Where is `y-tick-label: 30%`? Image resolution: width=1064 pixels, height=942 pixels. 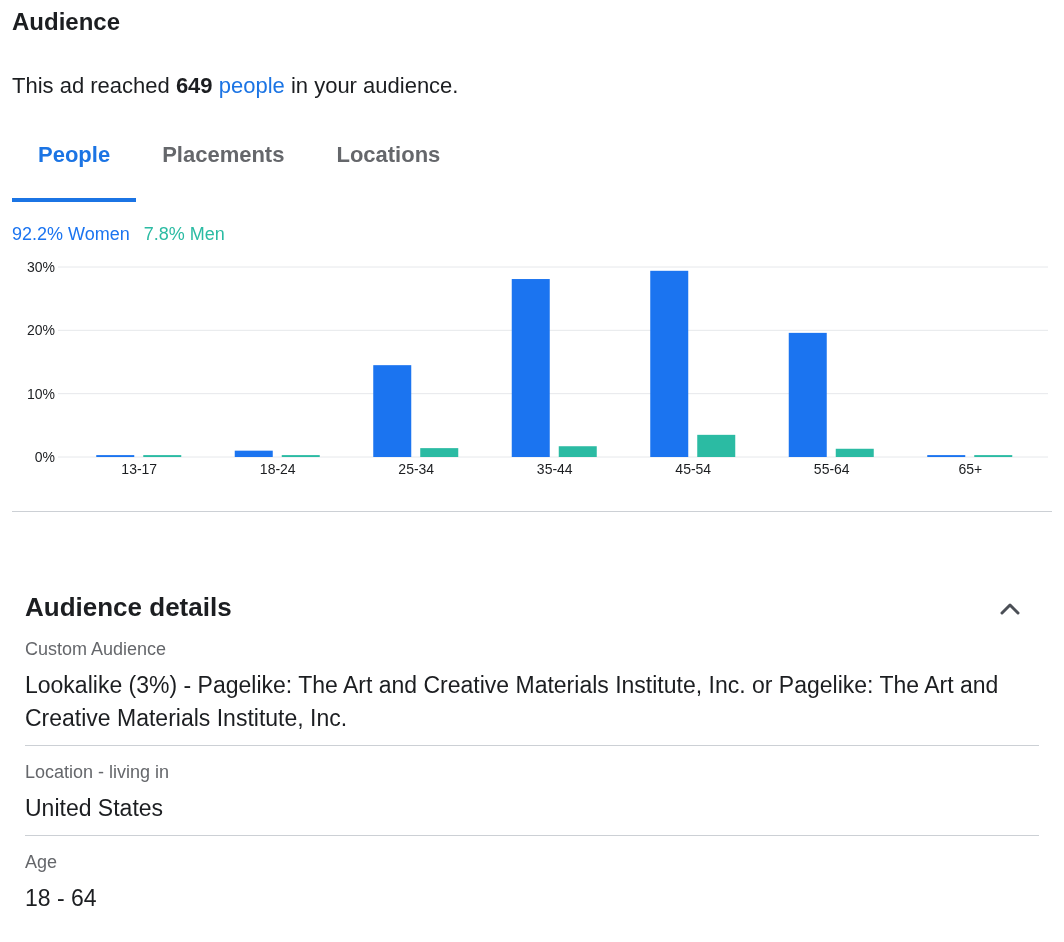 y-tick-label: 30% is located at coordinates (40, 267).